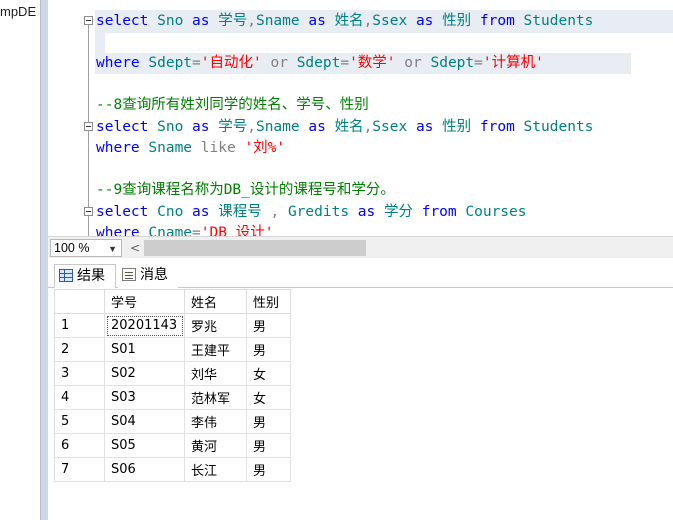  Describe the element at coordinates (144, 301) in the screenshot. I see `column-header: 学号` at that location.